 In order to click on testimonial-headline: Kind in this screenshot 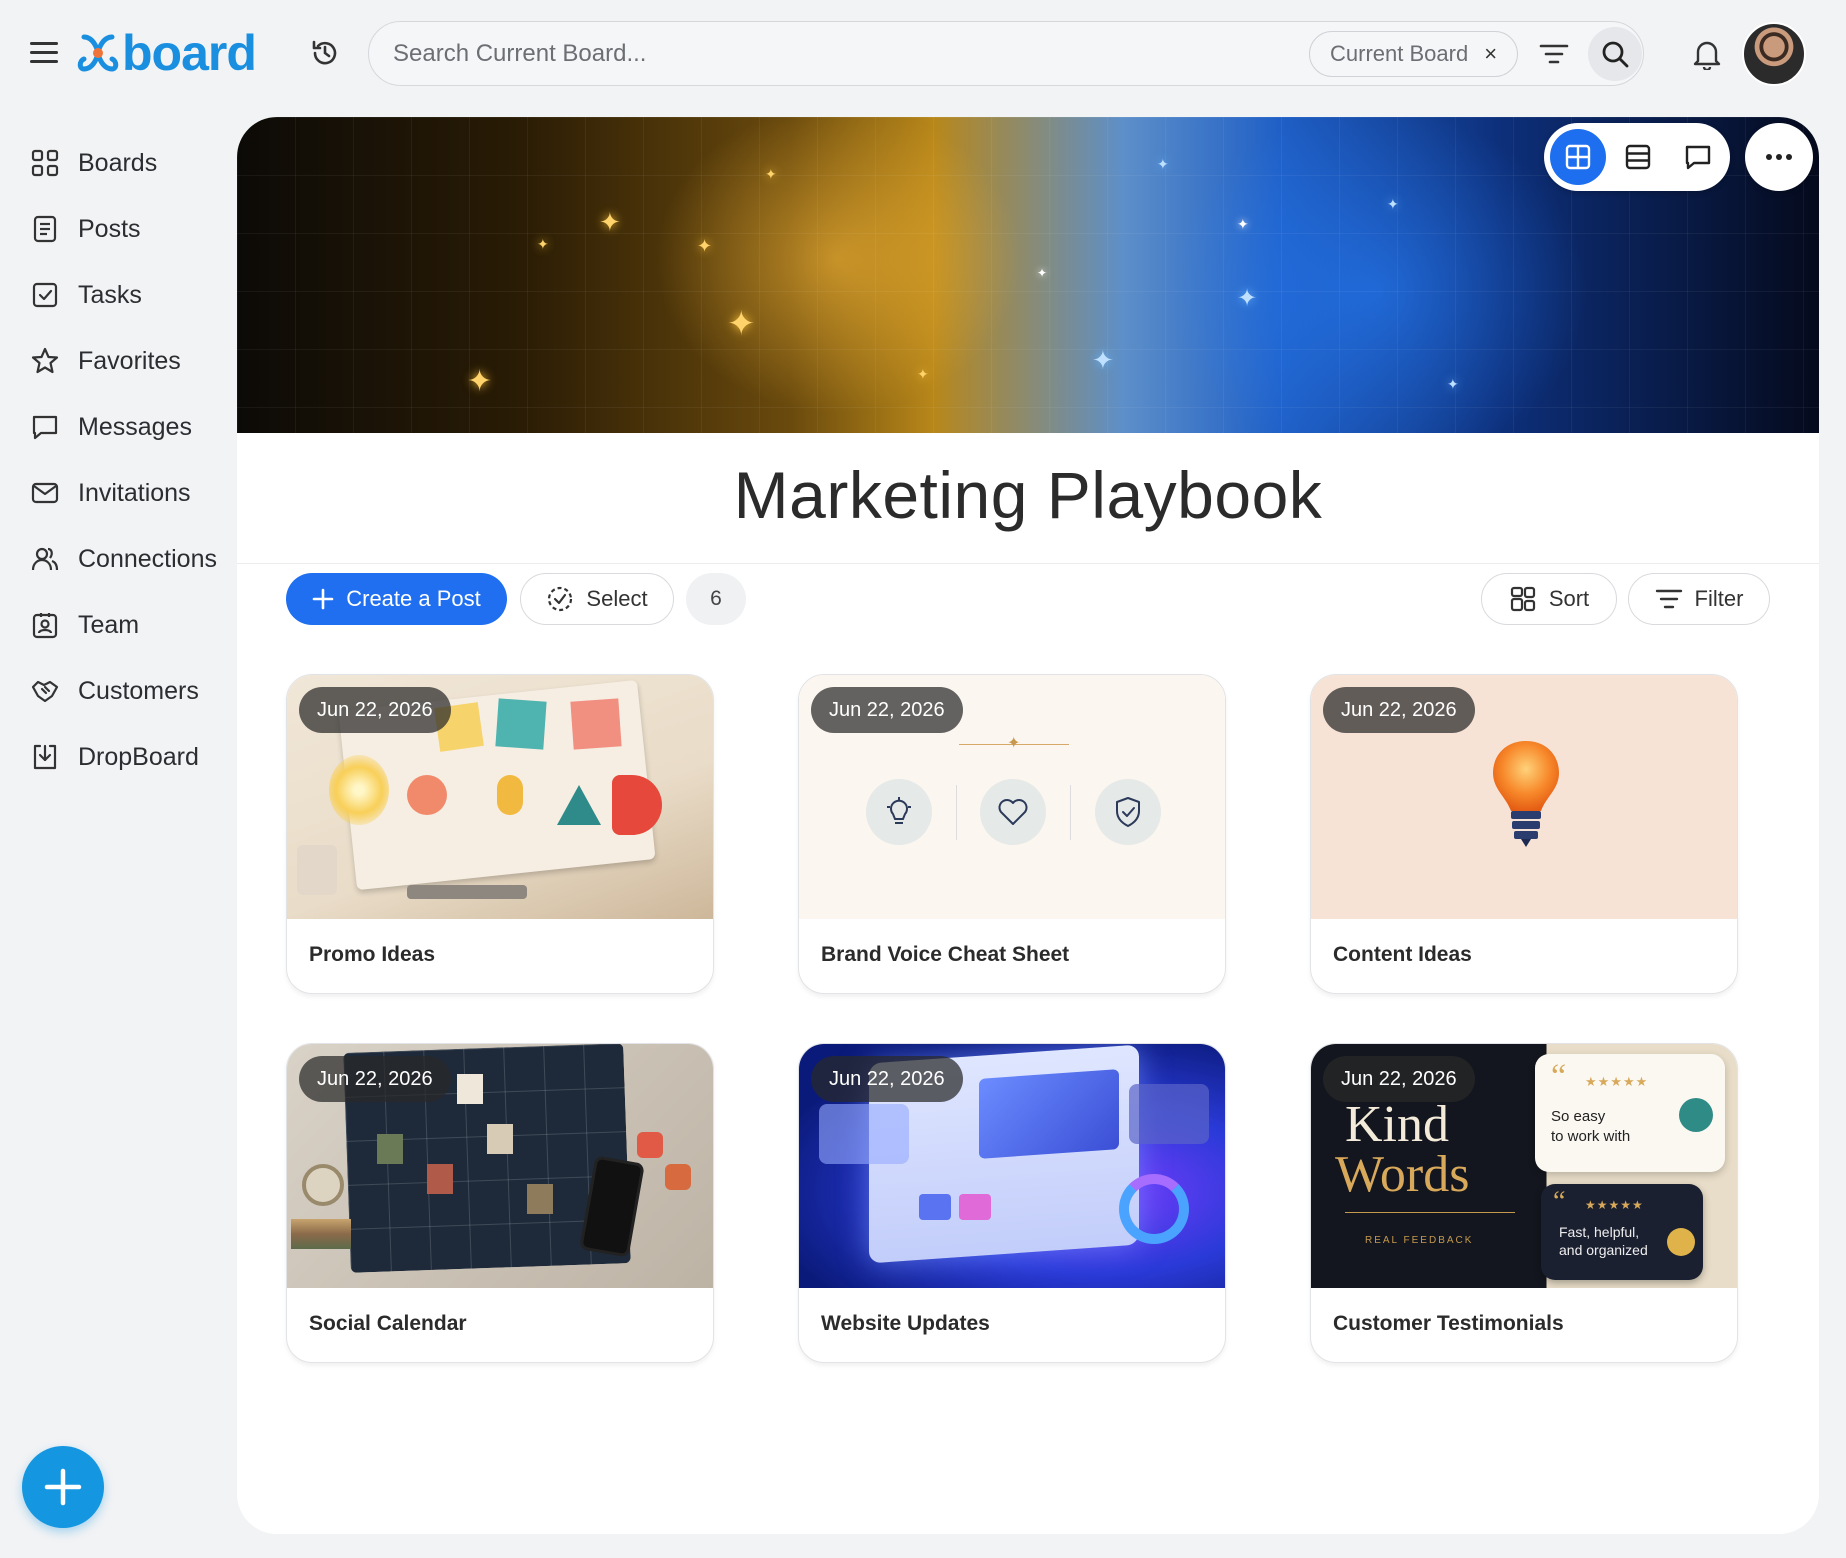, I will do `click(1397, 1124)`.